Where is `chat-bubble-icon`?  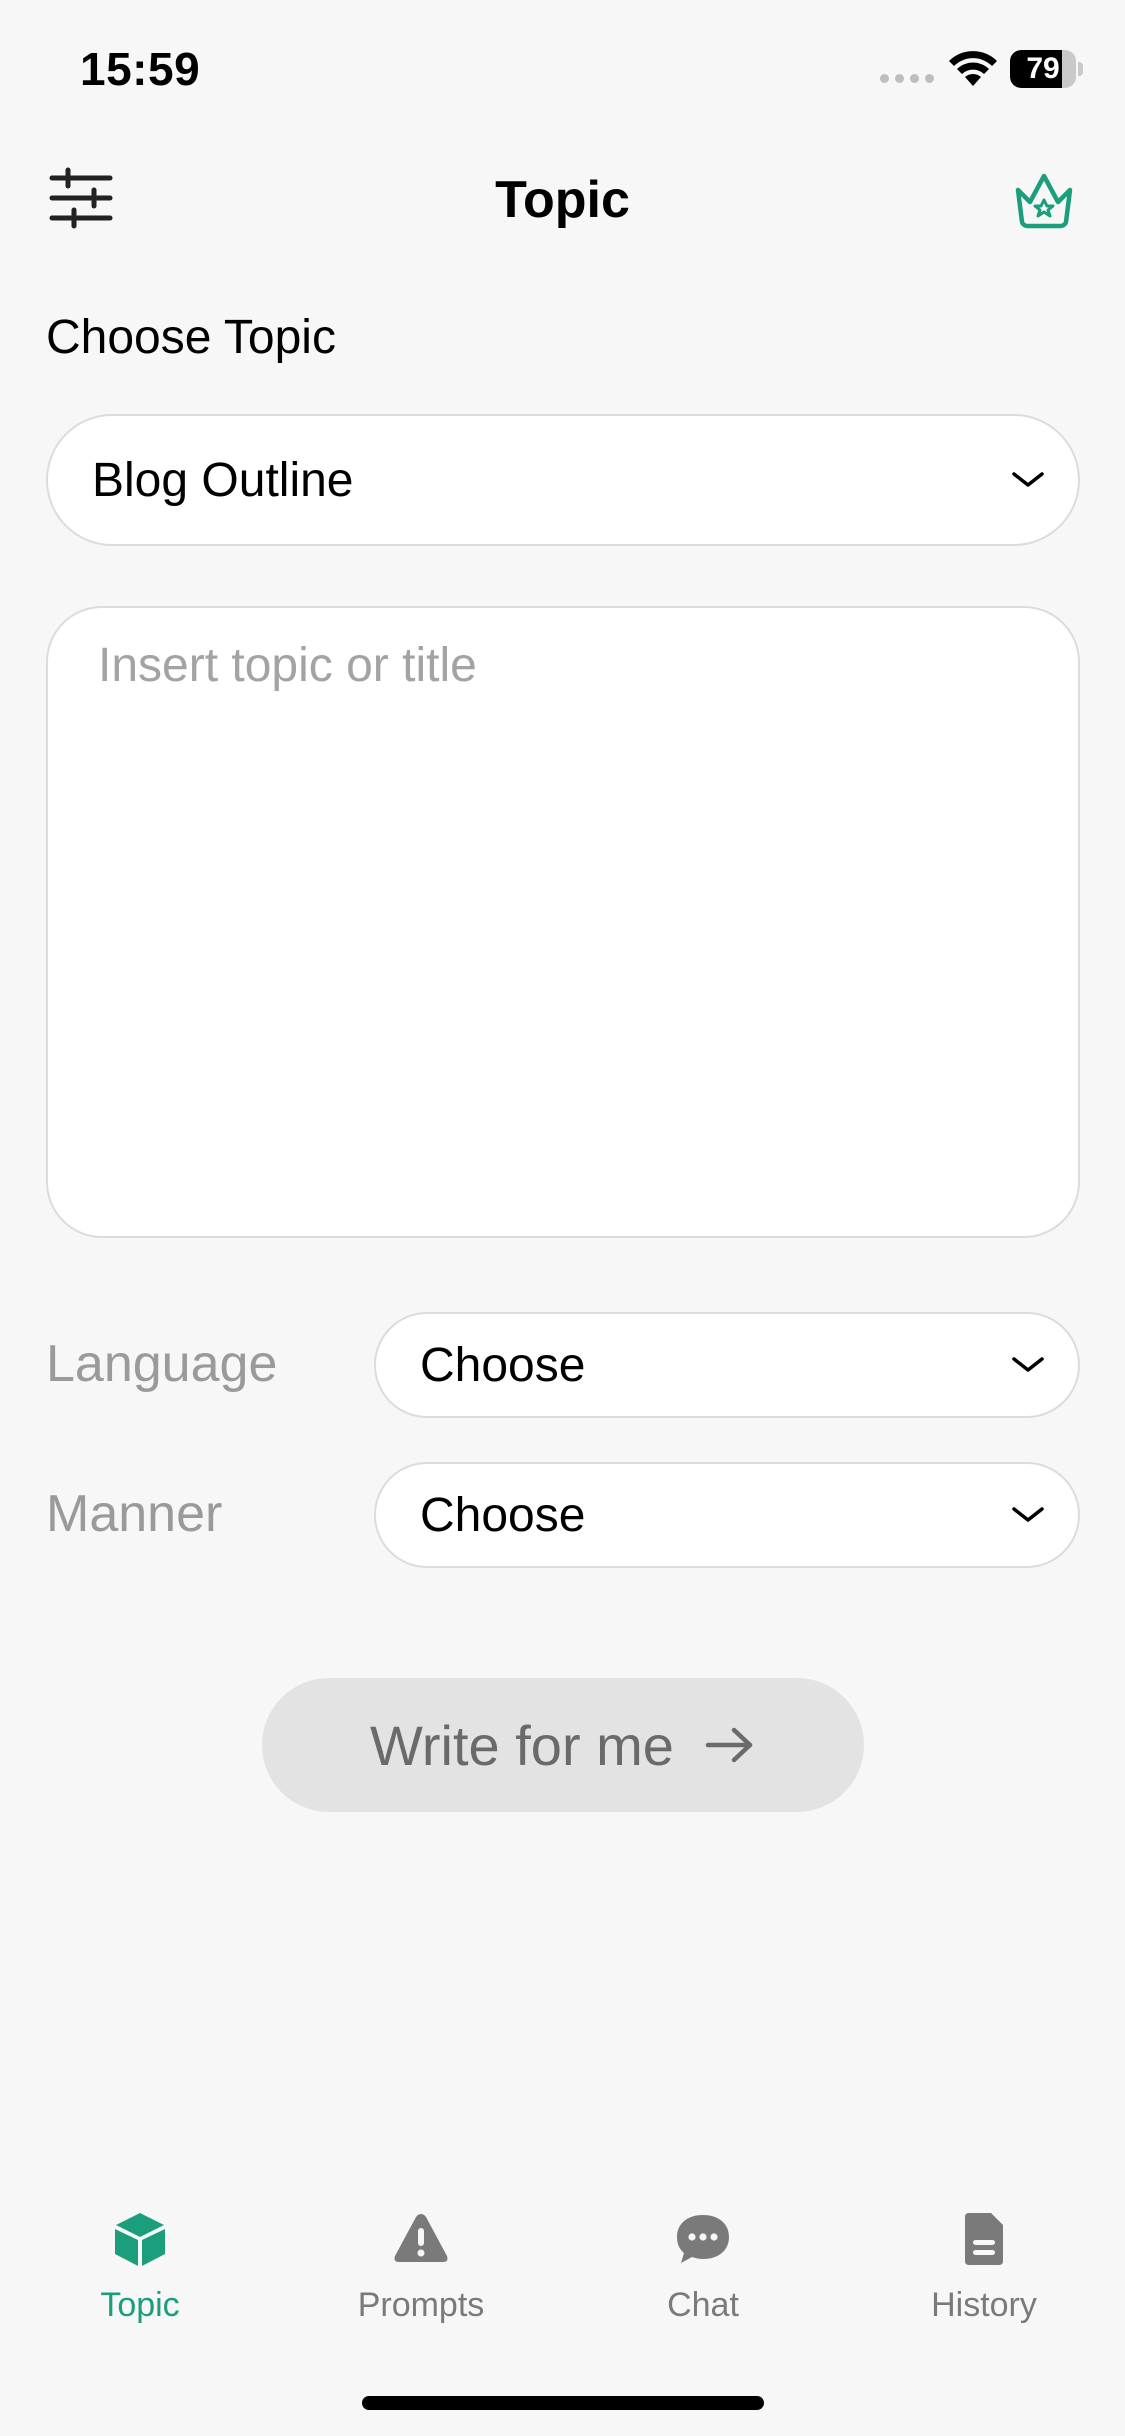
chat-bubble-icon is located at coordinates (703, 2239).